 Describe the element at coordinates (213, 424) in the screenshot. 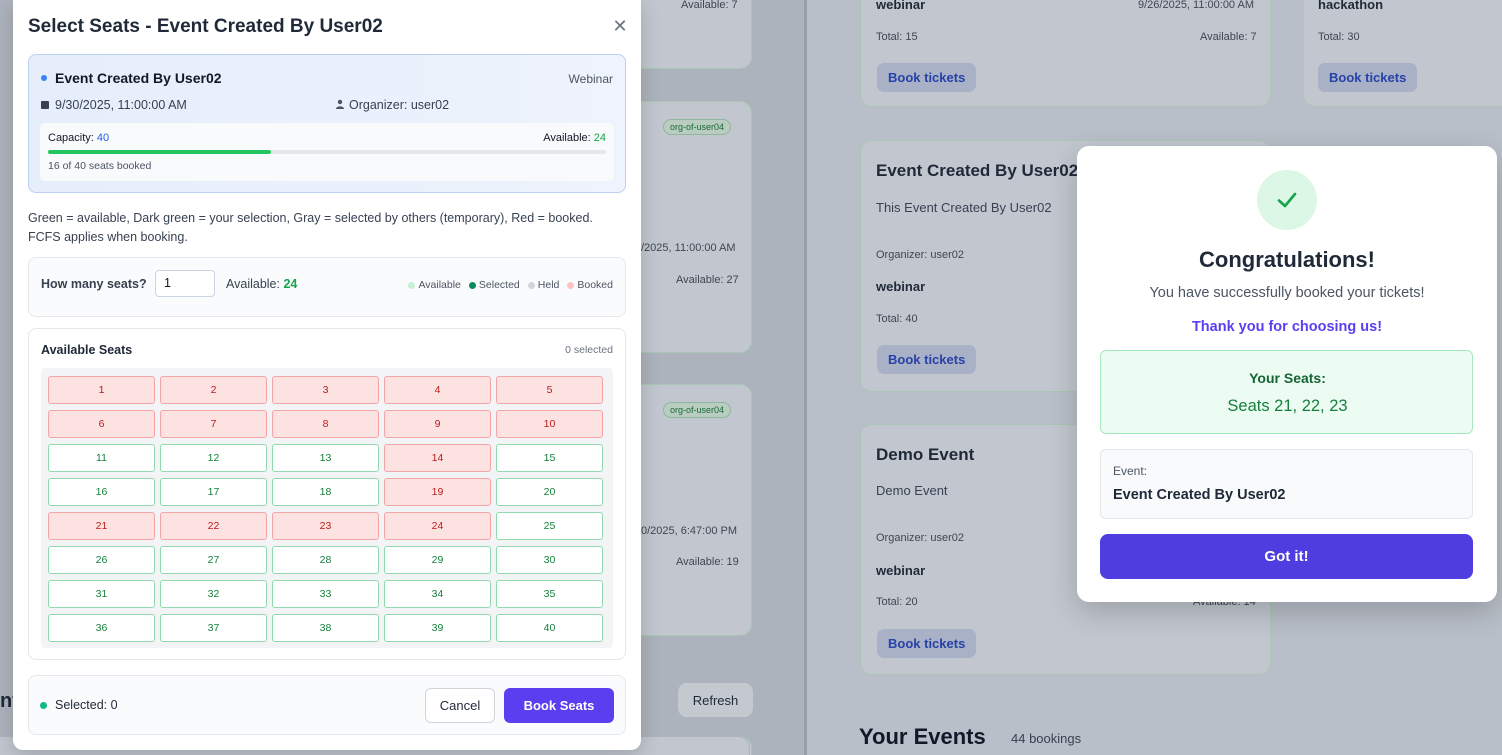

I see `seat-7: 7` at that location.